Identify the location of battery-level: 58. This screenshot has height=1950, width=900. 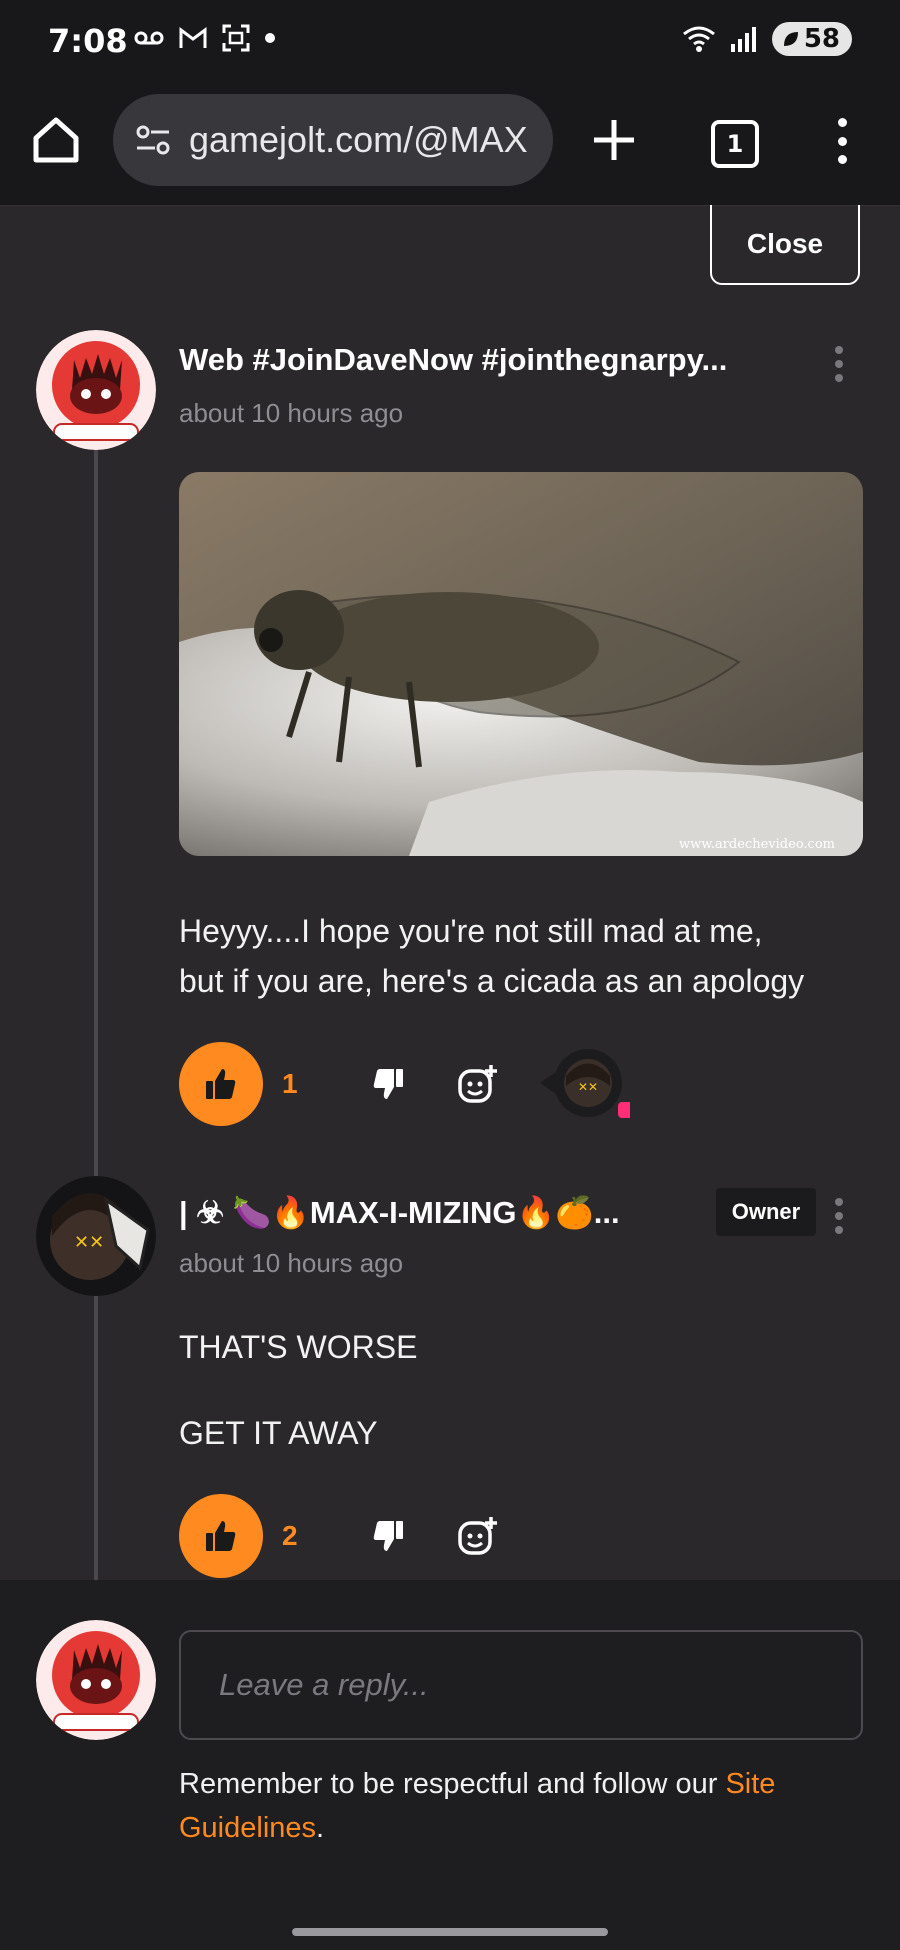
(821, 39).